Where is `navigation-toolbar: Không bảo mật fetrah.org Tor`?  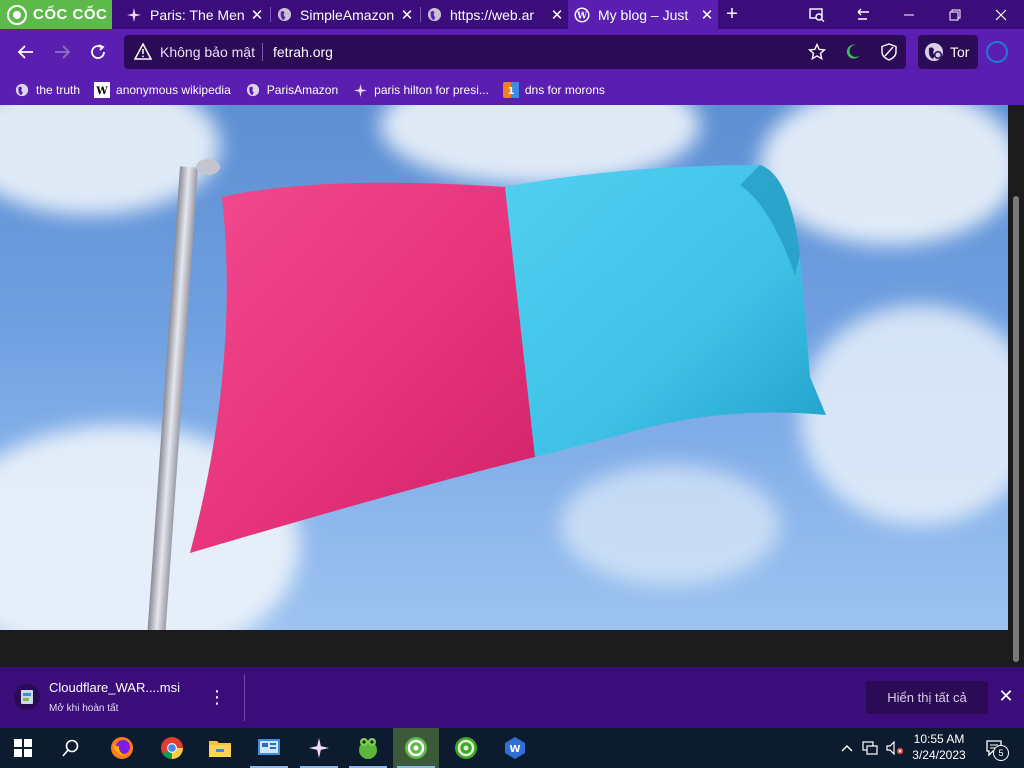
navigation-toolbar: Không bảo mật fetrah.org Tor is located at coordinates (512, 52).